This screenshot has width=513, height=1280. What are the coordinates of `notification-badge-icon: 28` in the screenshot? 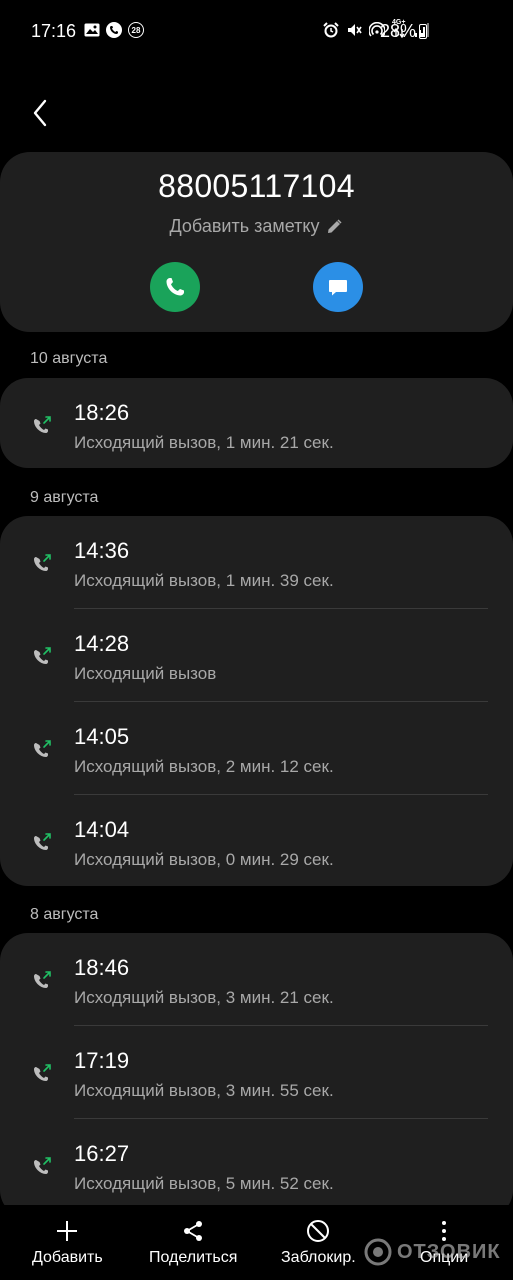 It's located at (136, 30).